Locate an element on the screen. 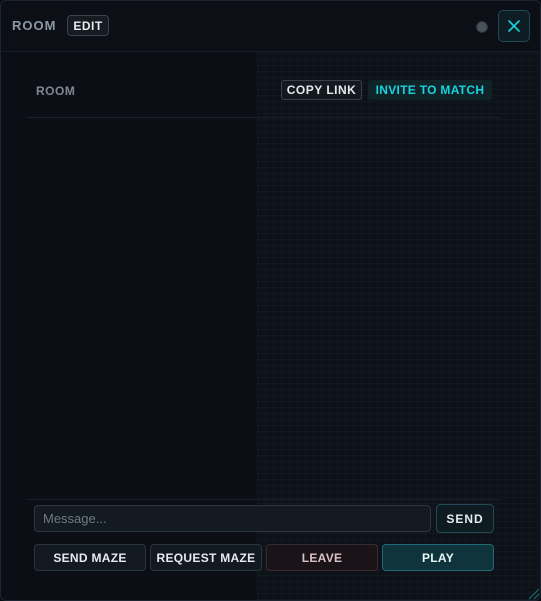 This screenshot has height=601, width=541. leave-button: LEAVE is located at coordinates (322, 557).